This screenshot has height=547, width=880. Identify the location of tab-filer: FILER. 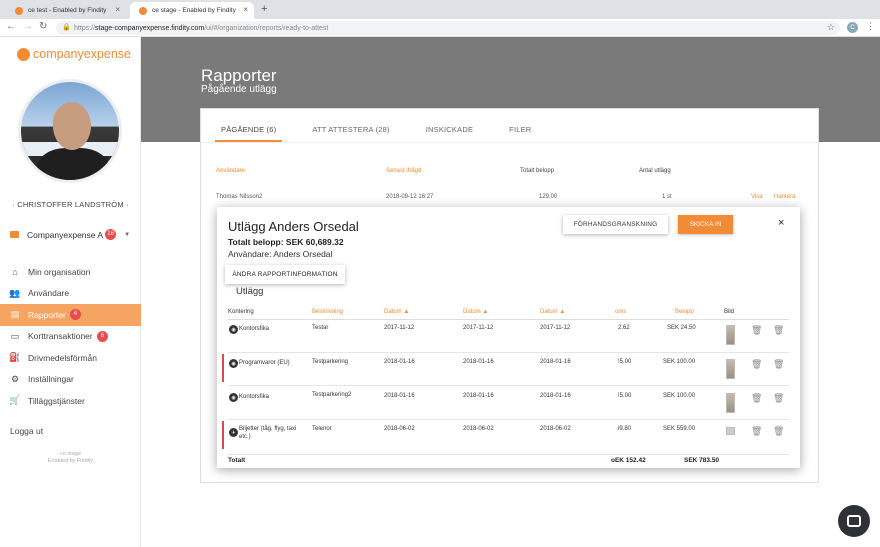
(520, 130).